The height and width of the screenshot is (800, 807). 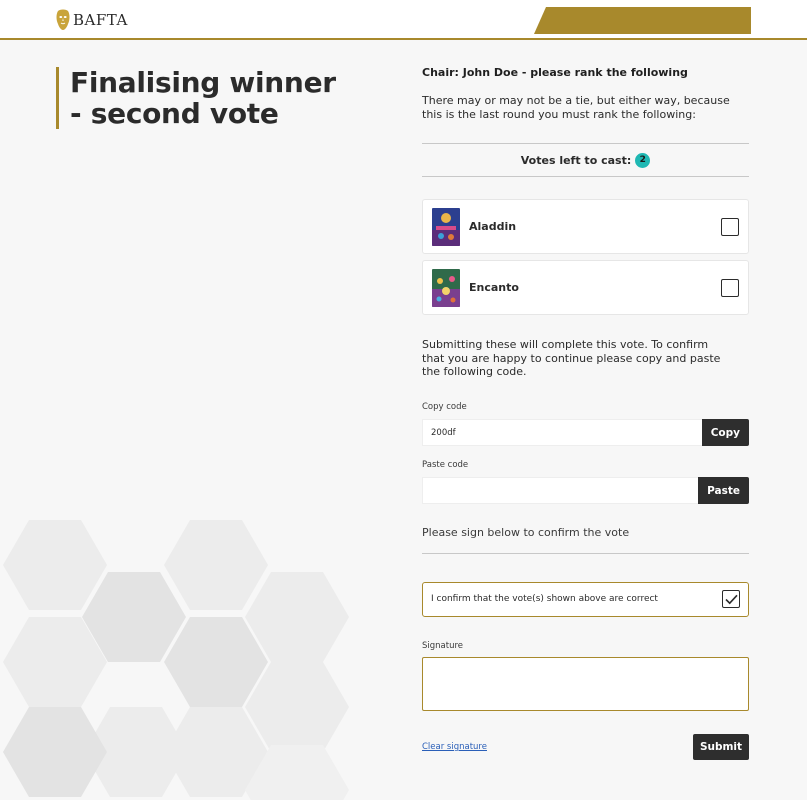 What do you see at coordinates (493, 226) in the screenshot?
I see `film-name: Aladdin` at bounding box center [493, 226].